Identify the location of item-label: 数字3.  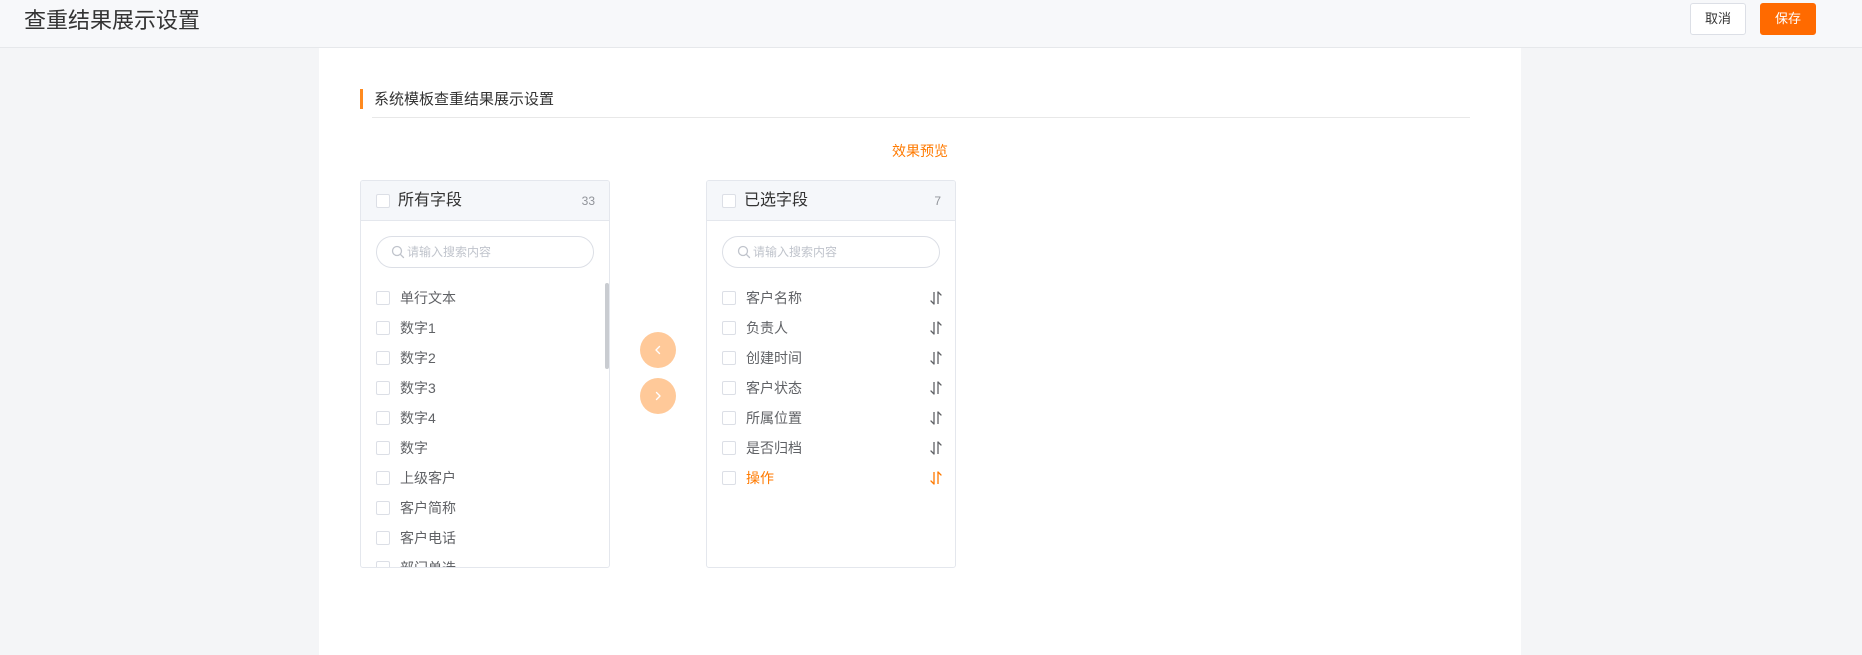
(418, 388).